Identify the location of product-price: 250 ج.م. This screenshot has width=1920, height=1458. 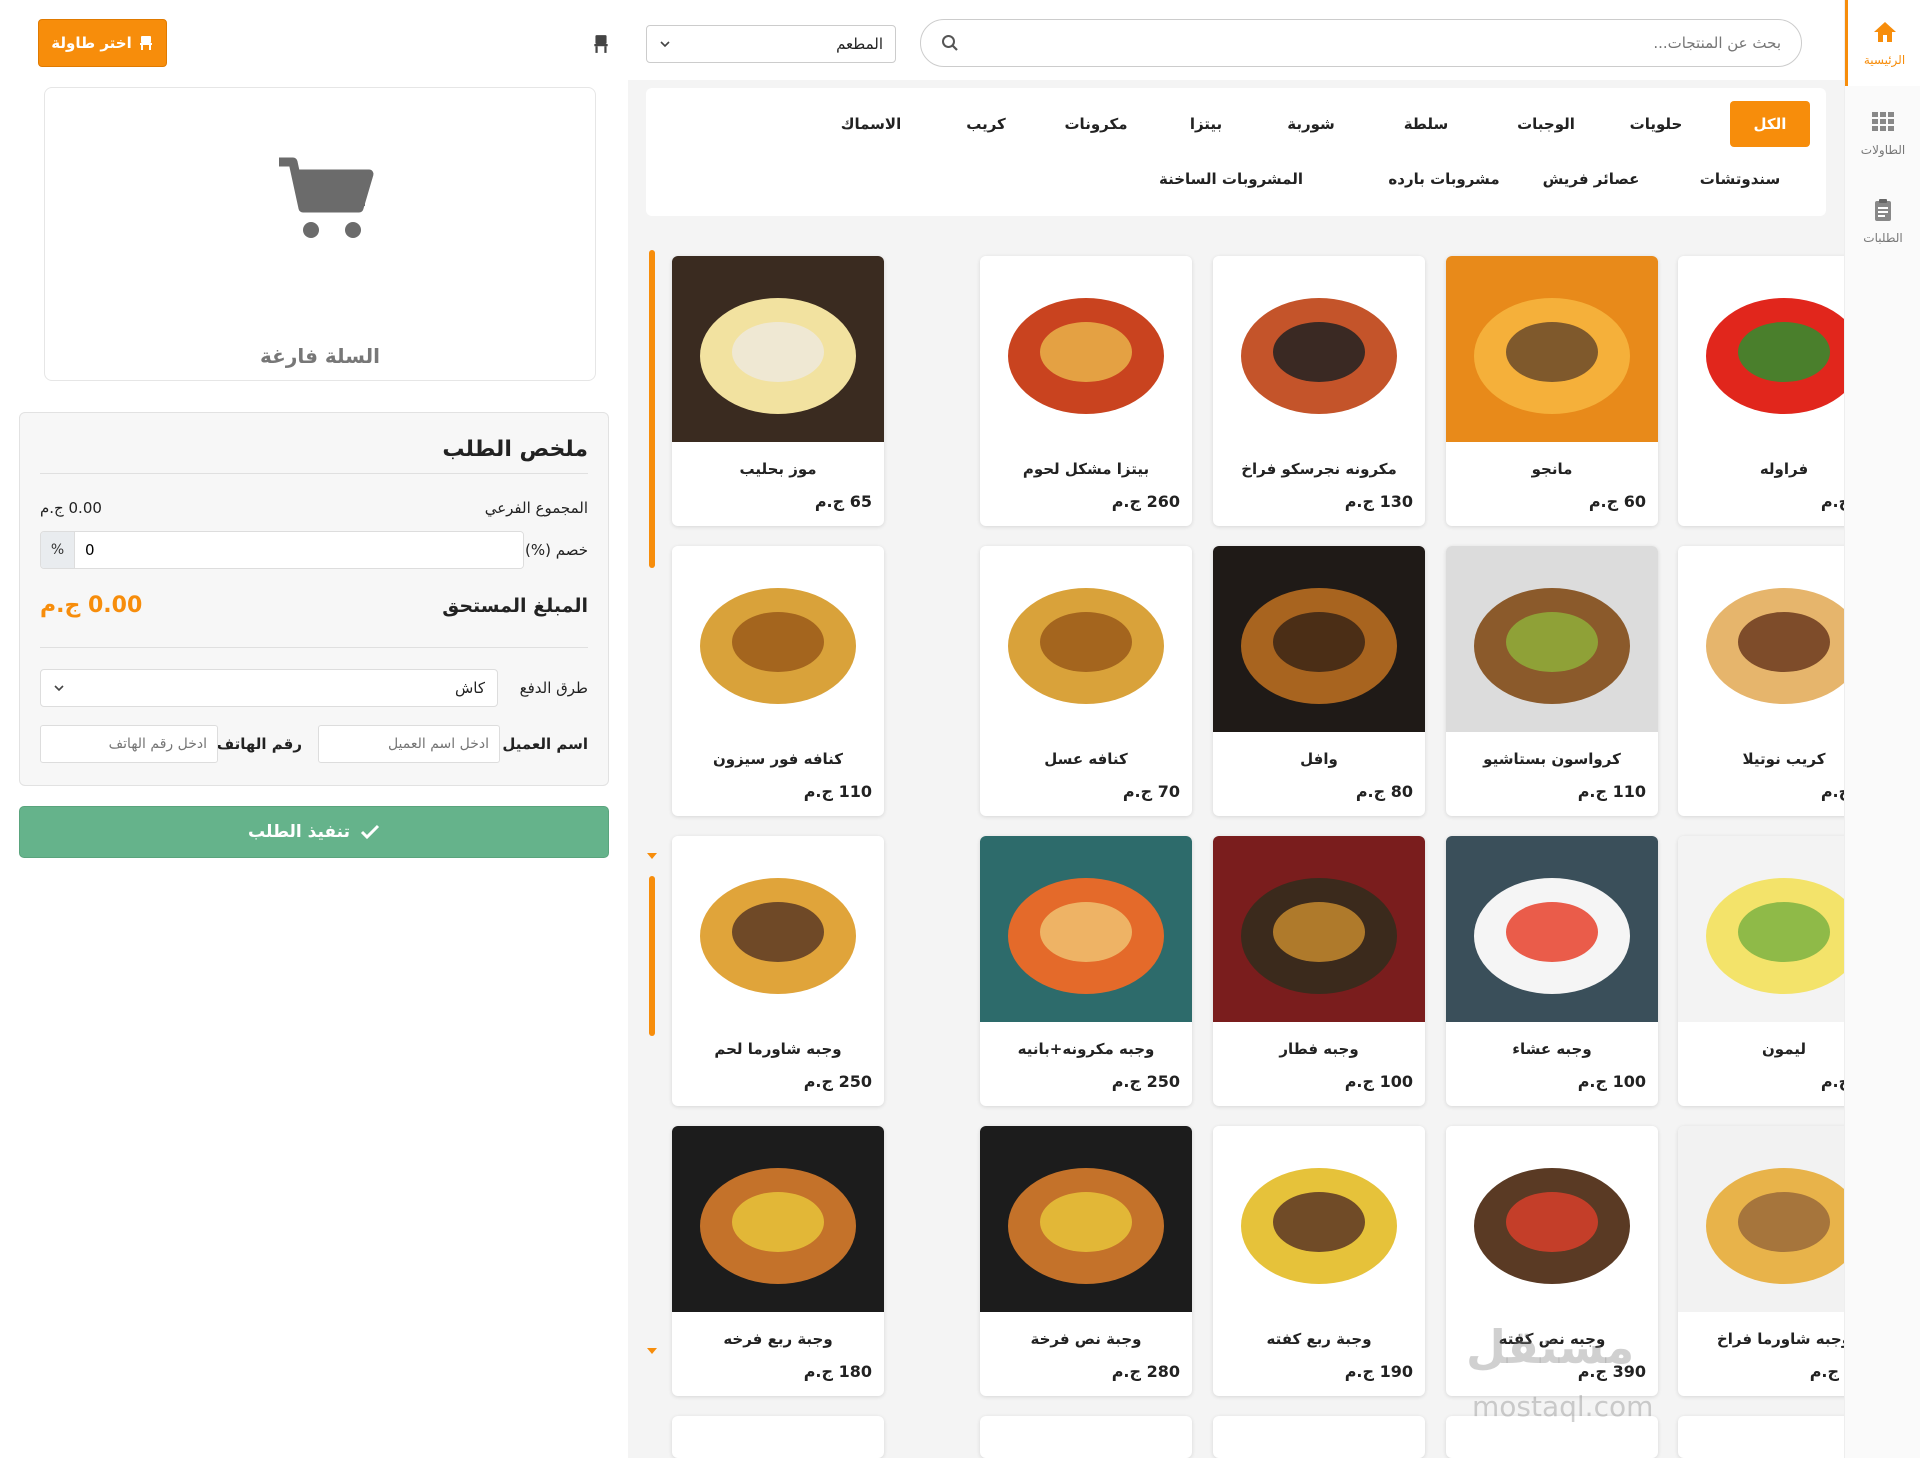
(837, 1081).